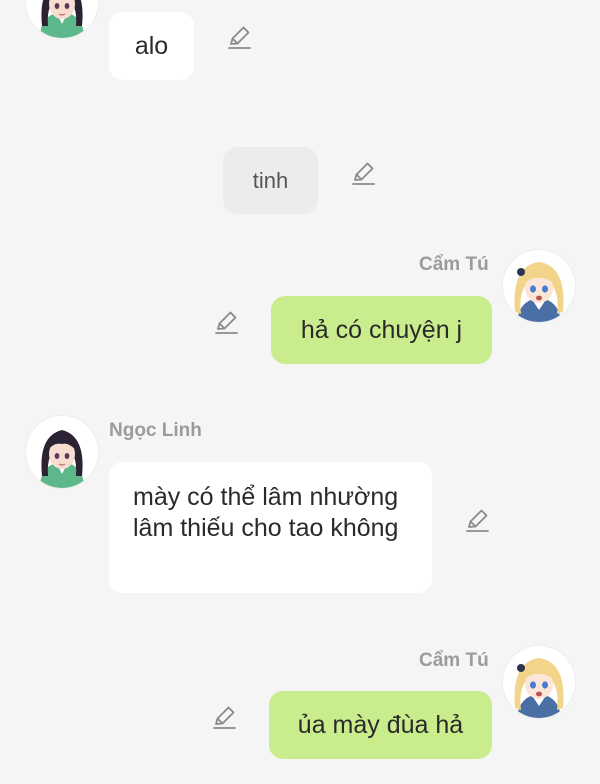 This screenshot has width=600, height=784. I want to click on message-text: tinh, so click(270, 180).